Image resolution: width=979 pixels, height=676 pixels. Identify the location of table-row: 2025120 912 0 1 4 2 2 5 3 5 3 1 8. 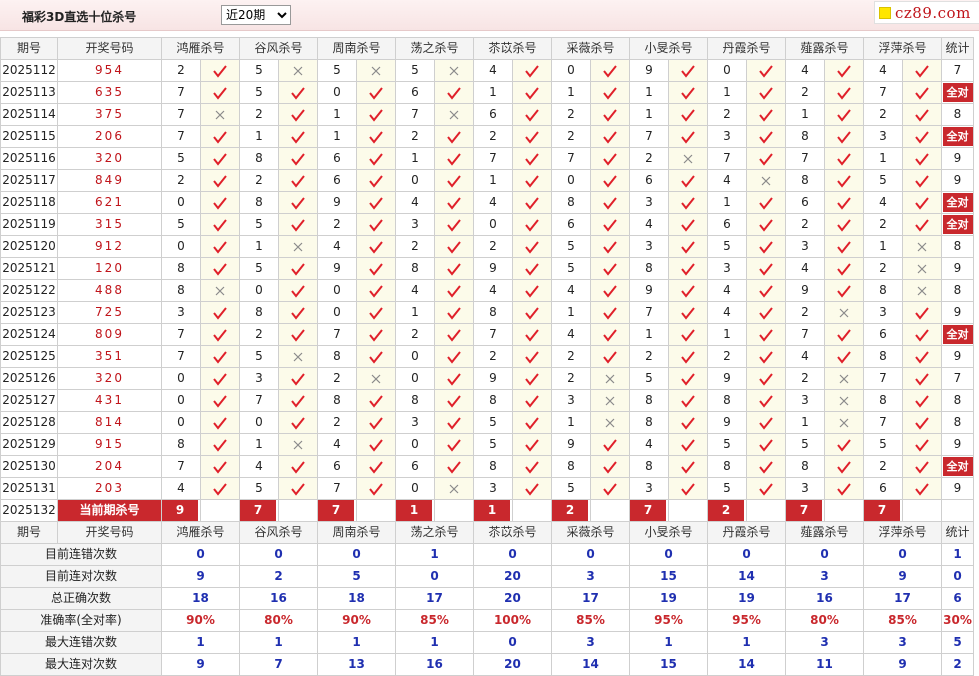
(487, 246).